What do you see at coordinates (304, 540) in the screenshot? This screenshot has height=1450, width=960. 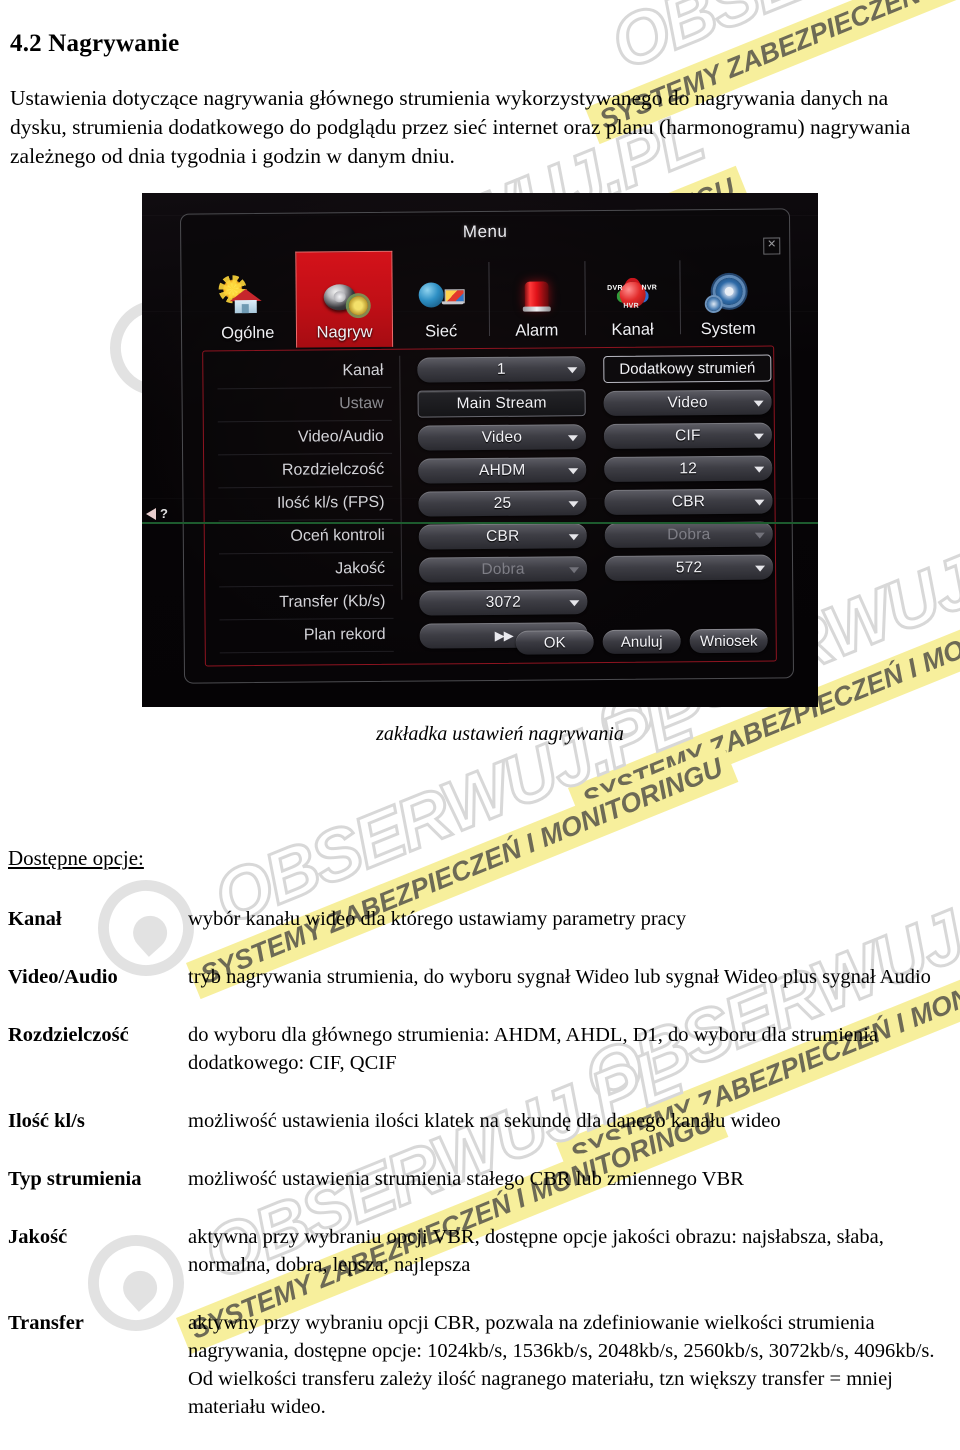 I see `field-label-ocen-kontroli: Oceń kontroli` at bounding box center [304, 540].